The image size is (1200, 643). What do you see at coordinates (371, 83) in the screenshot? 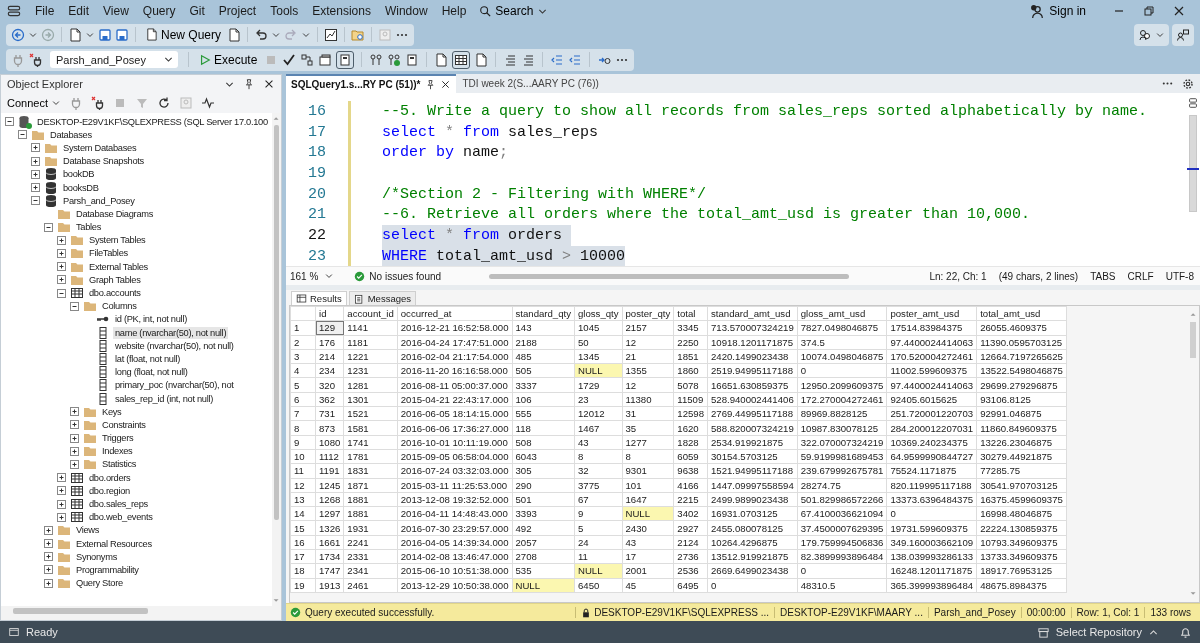
I see `editor-tab: SQLQuery1.s...RY PC (51))*` at bounding box center [371, 83].